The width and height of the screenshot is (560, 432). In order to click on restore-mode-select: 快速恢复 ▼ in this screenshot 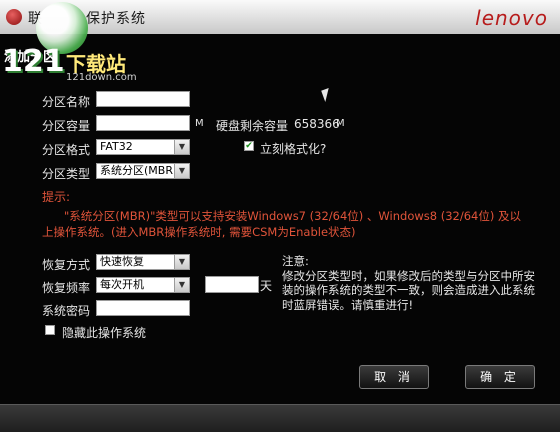, I will do `click(143, 262)`.